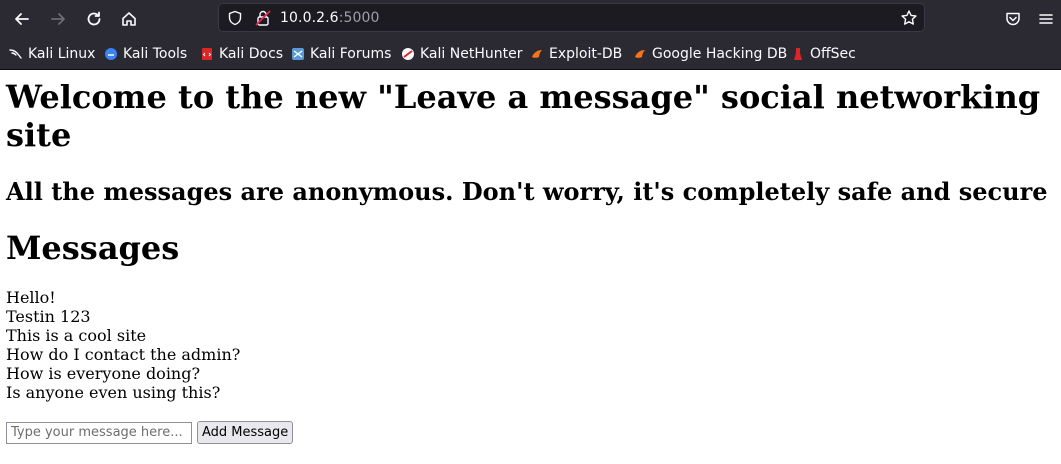 The width and height of the screenshot is (1061, 464). Describe the element at coordinates (31, 297) in the screenshot. I see `message-item: Hello!` at that location.